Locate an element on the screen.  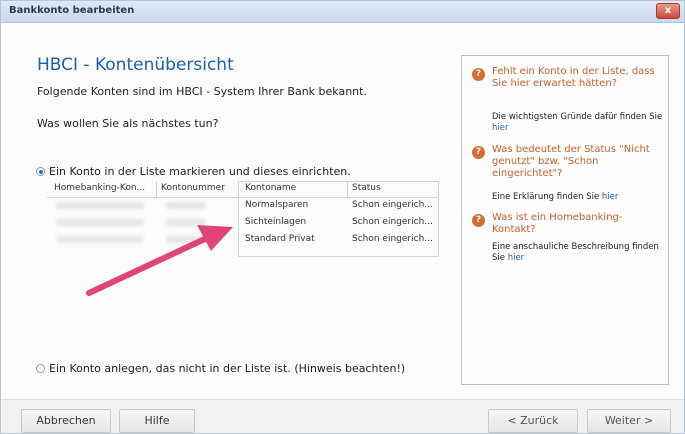
window-title: Bankkonto bearbeiten is located at coordinates (72, 10).